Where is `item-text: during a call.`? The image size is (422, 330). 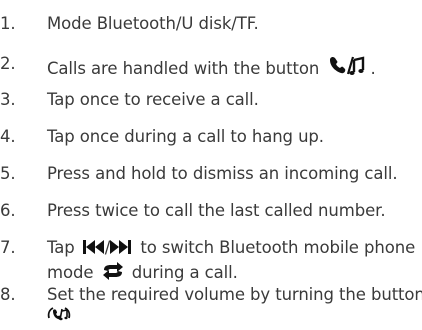
item-text: during a call. is located at coordinates (184, 272).